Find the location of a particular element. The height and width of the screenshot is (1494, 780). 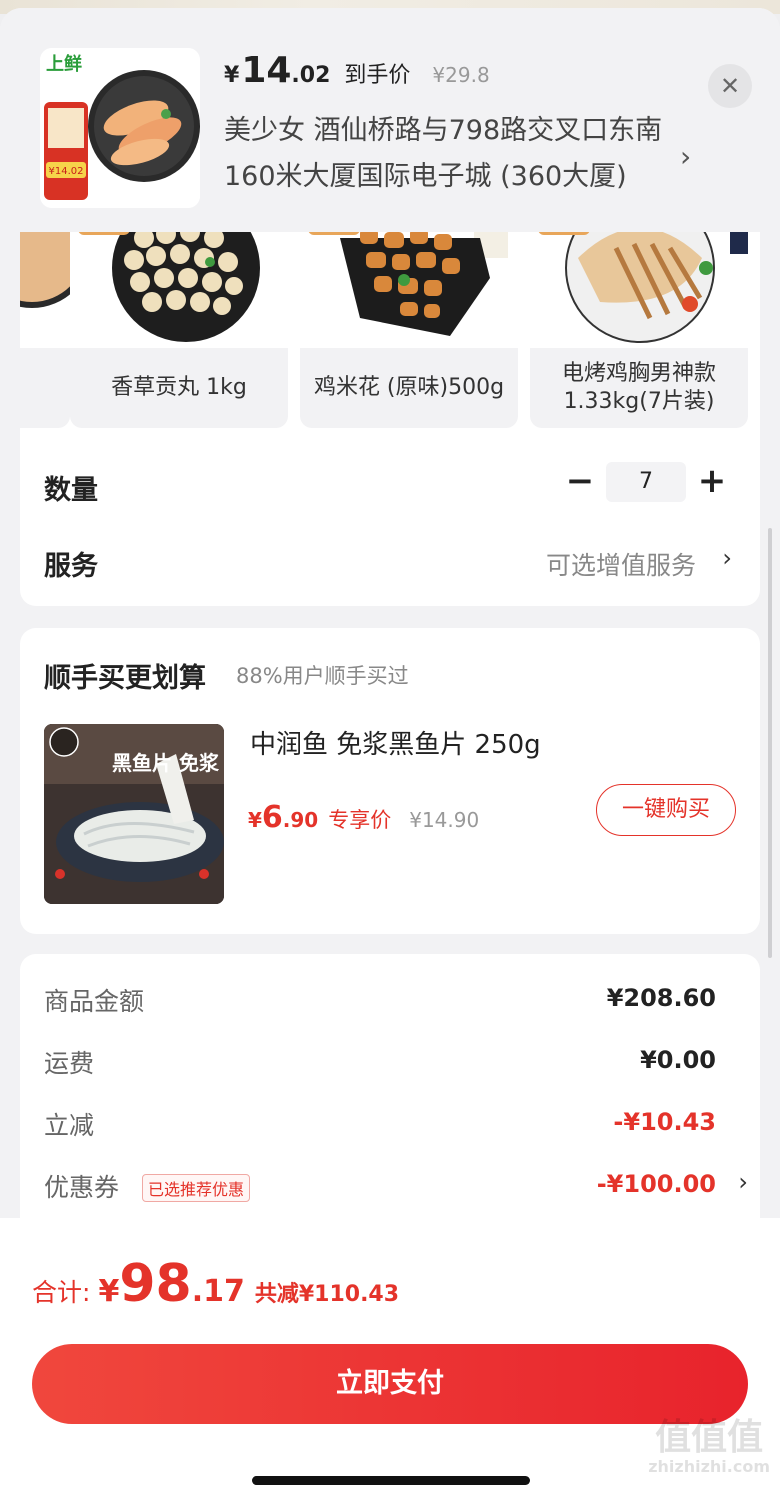

bundle-price: ¥ 6 .90 专享价 ¥14.90 is located at coordinates (363, 817).